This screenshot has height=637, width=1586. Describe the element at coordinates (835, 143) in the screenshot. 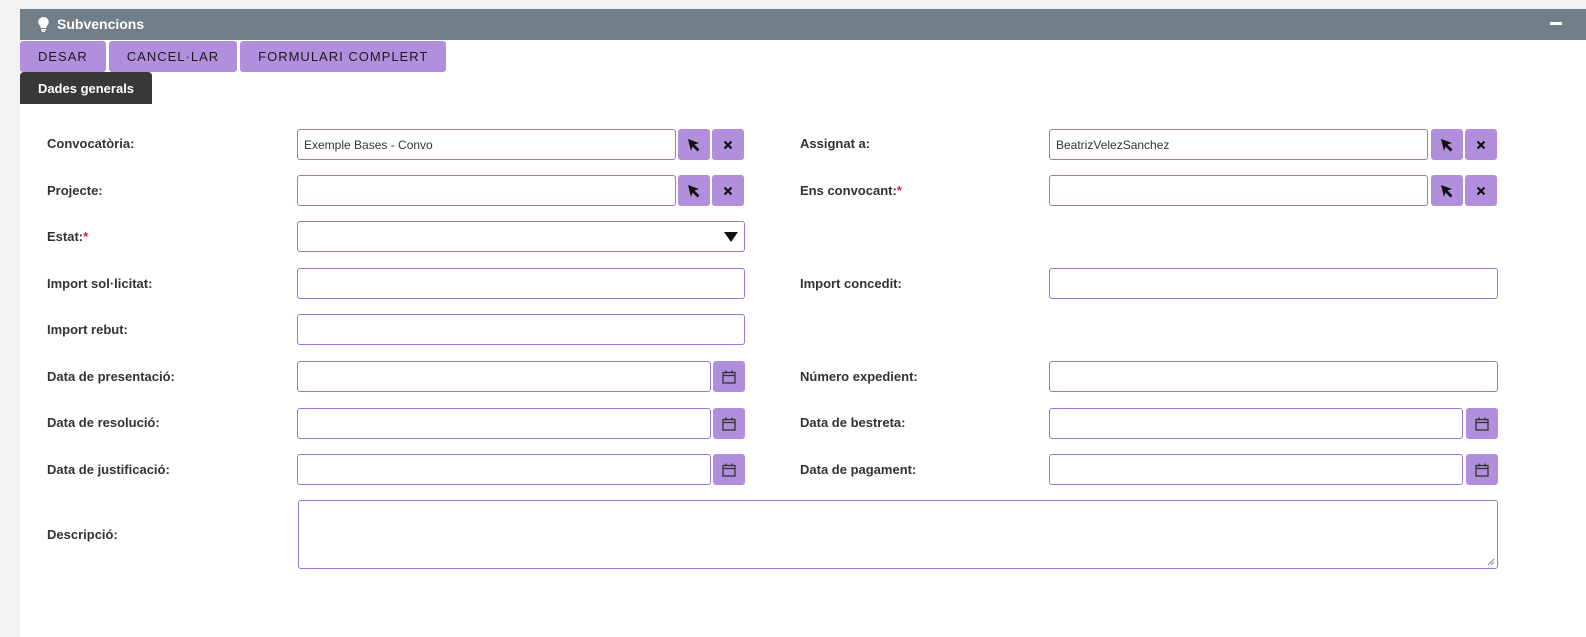

I see `assignat-label: Assignat a:` at that location.